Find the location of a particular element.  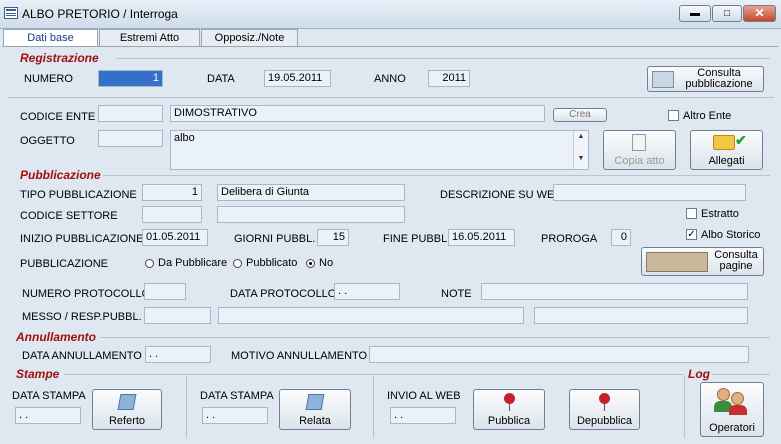

allegati-button: ✔ Allegati is located at coordinates (726, 150).